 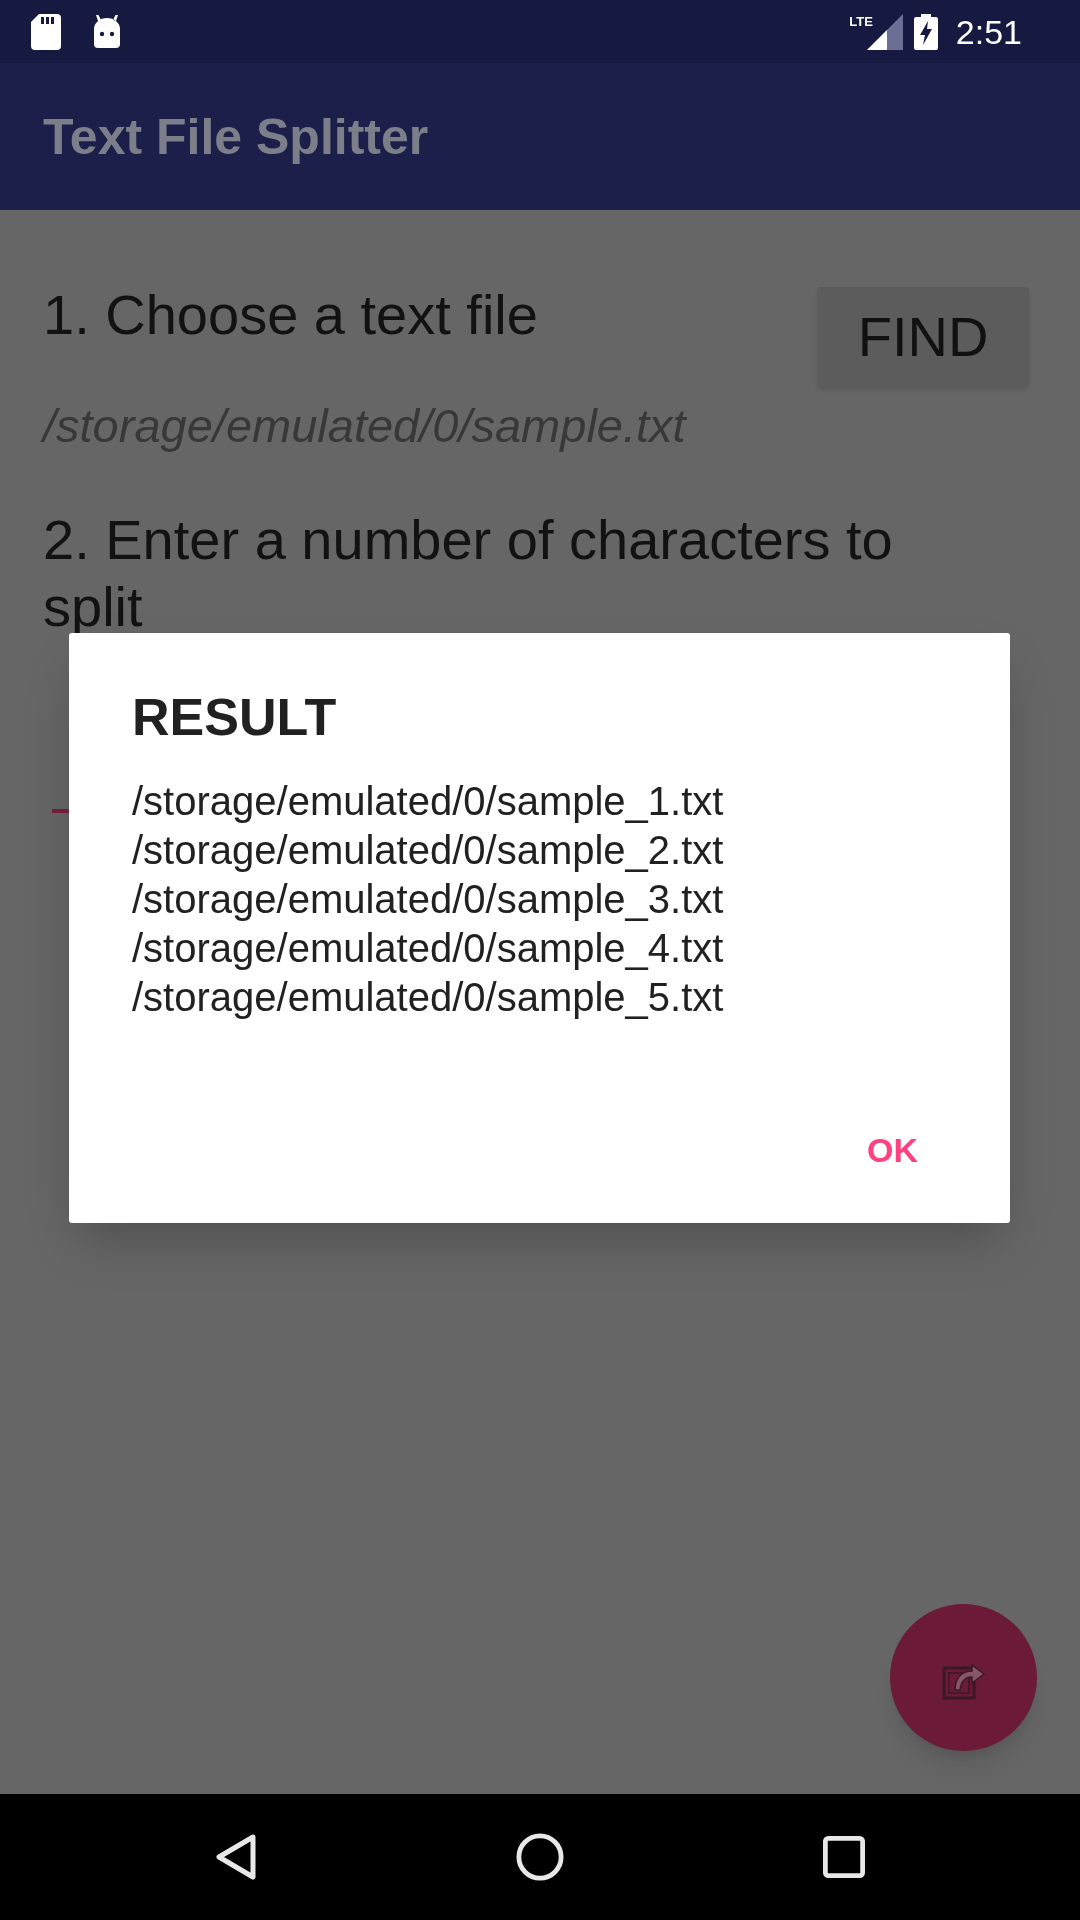 What do you see at coordinates (428, 997) in the screenshot?
I see `result-path-line: /storage/emulated/0/sample_5.txt` at bounding box center [428, 997].